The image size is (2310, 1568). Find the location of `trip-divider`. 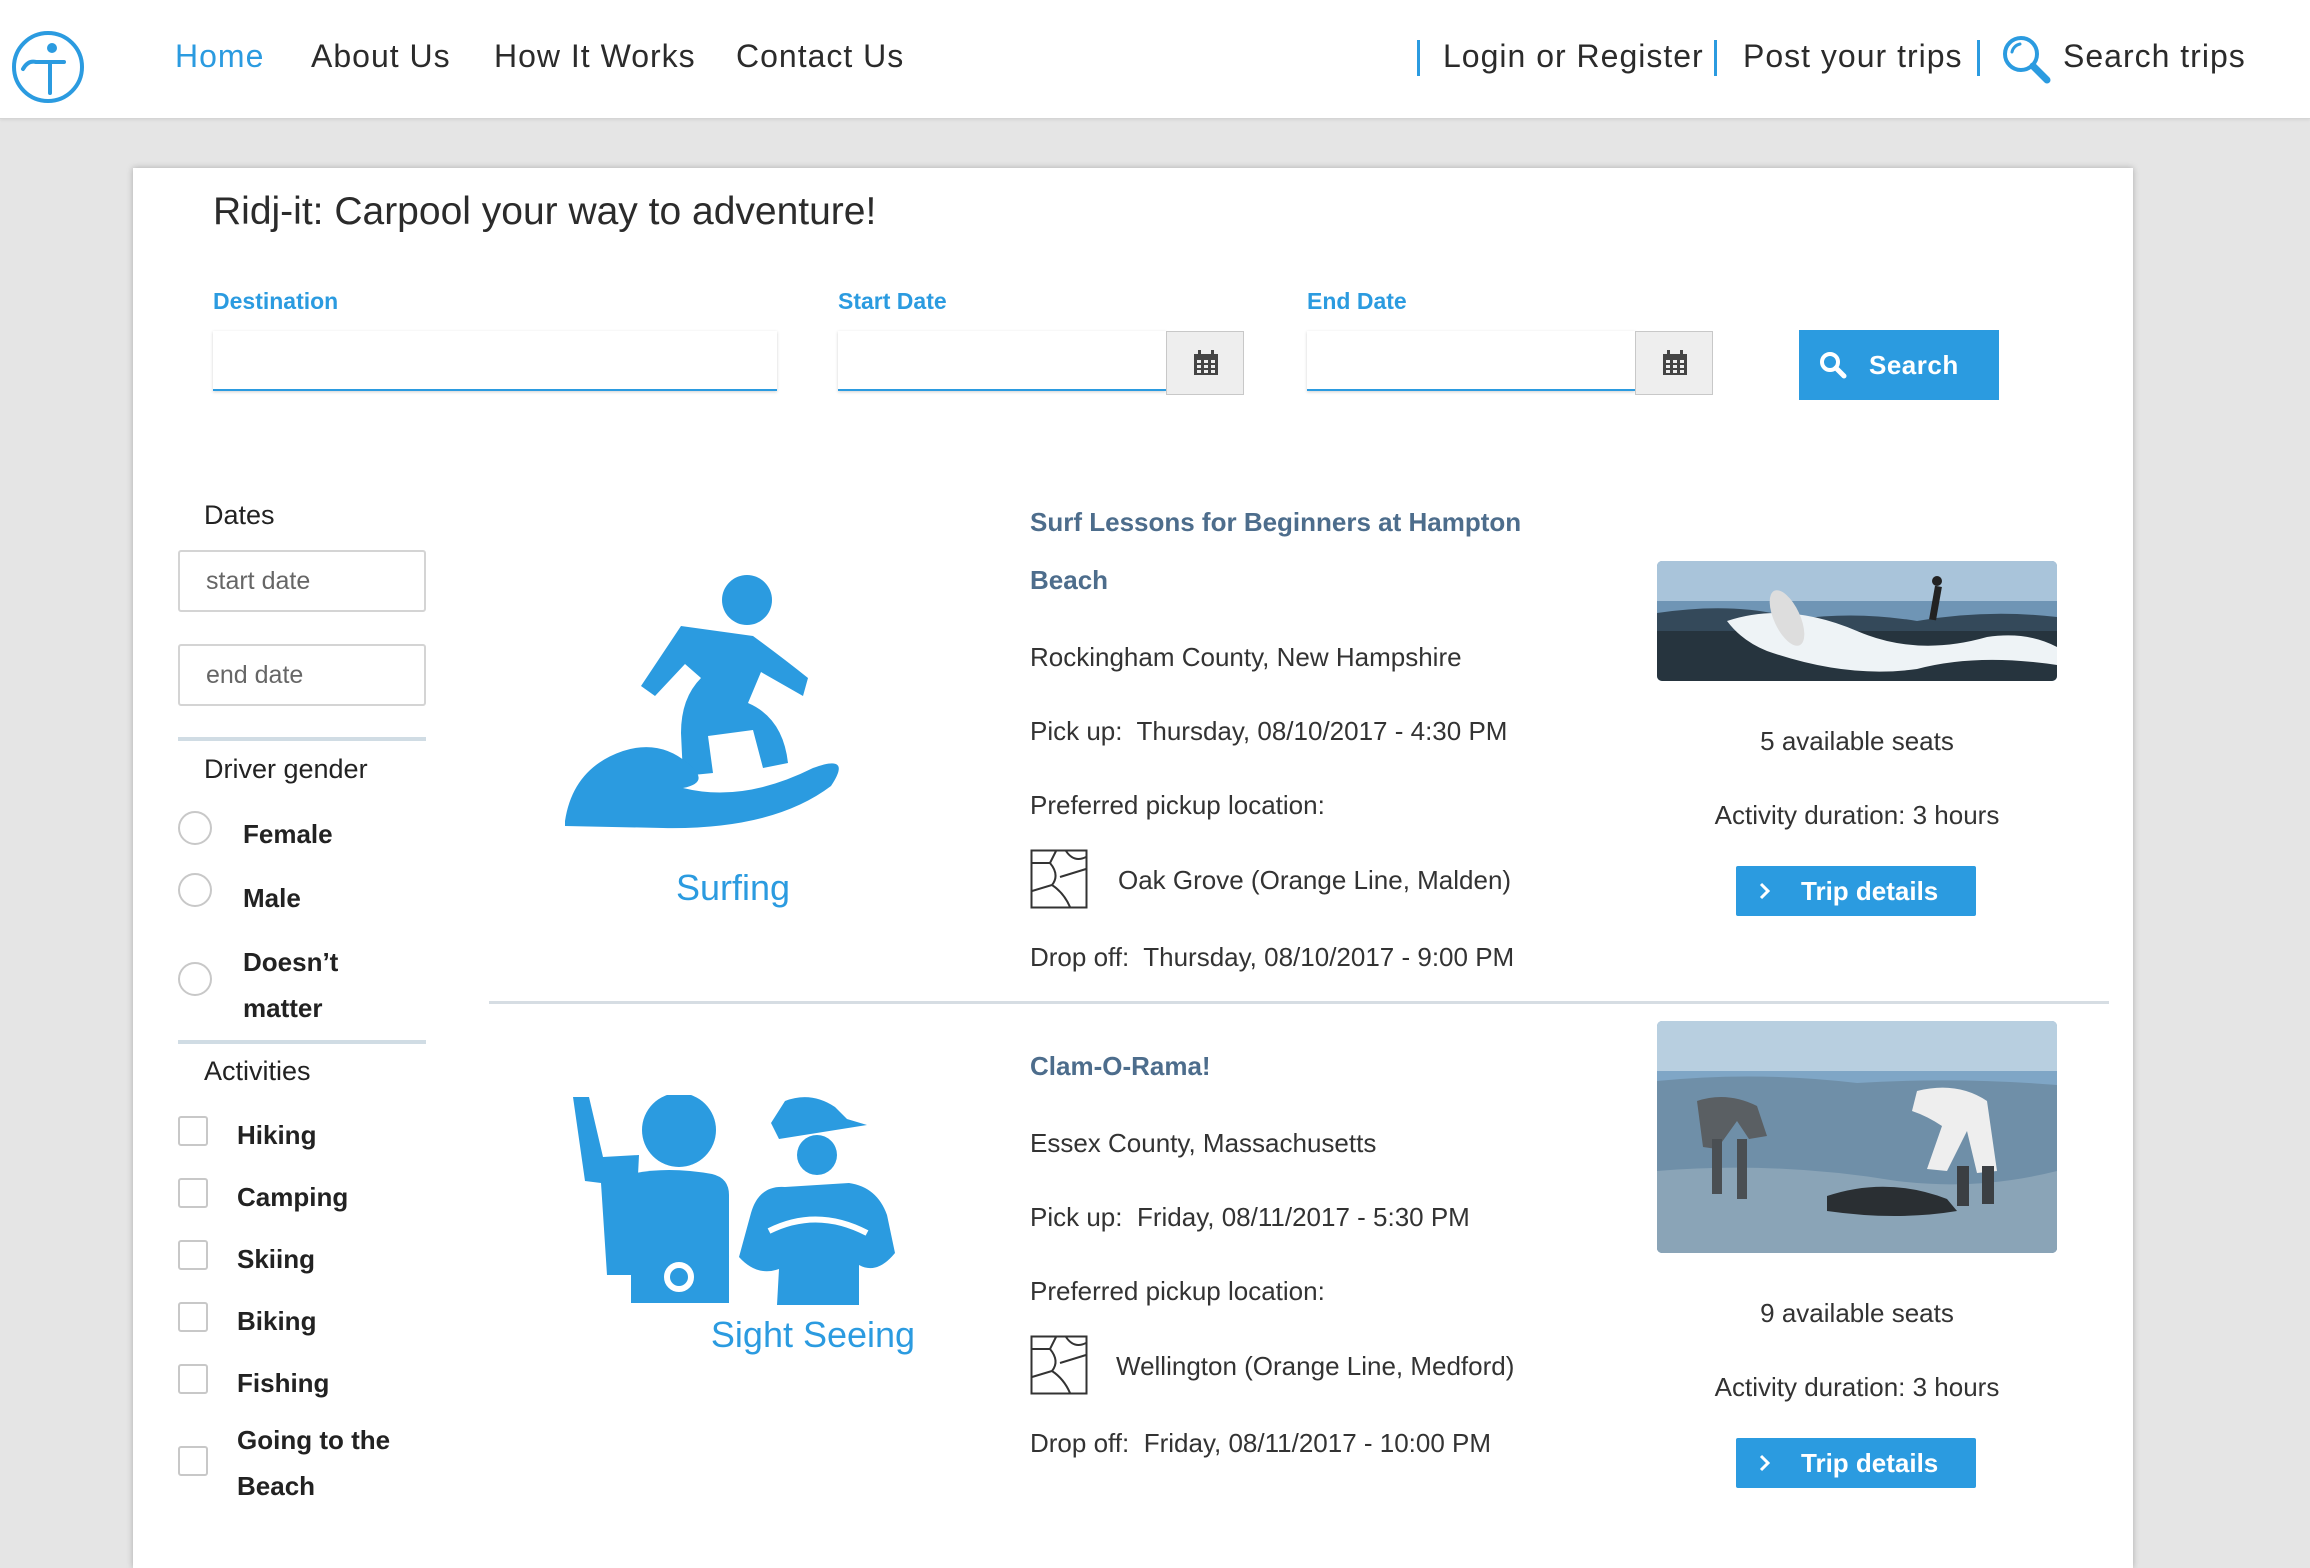

trip-divider is located at coordinates (1299, 1002).